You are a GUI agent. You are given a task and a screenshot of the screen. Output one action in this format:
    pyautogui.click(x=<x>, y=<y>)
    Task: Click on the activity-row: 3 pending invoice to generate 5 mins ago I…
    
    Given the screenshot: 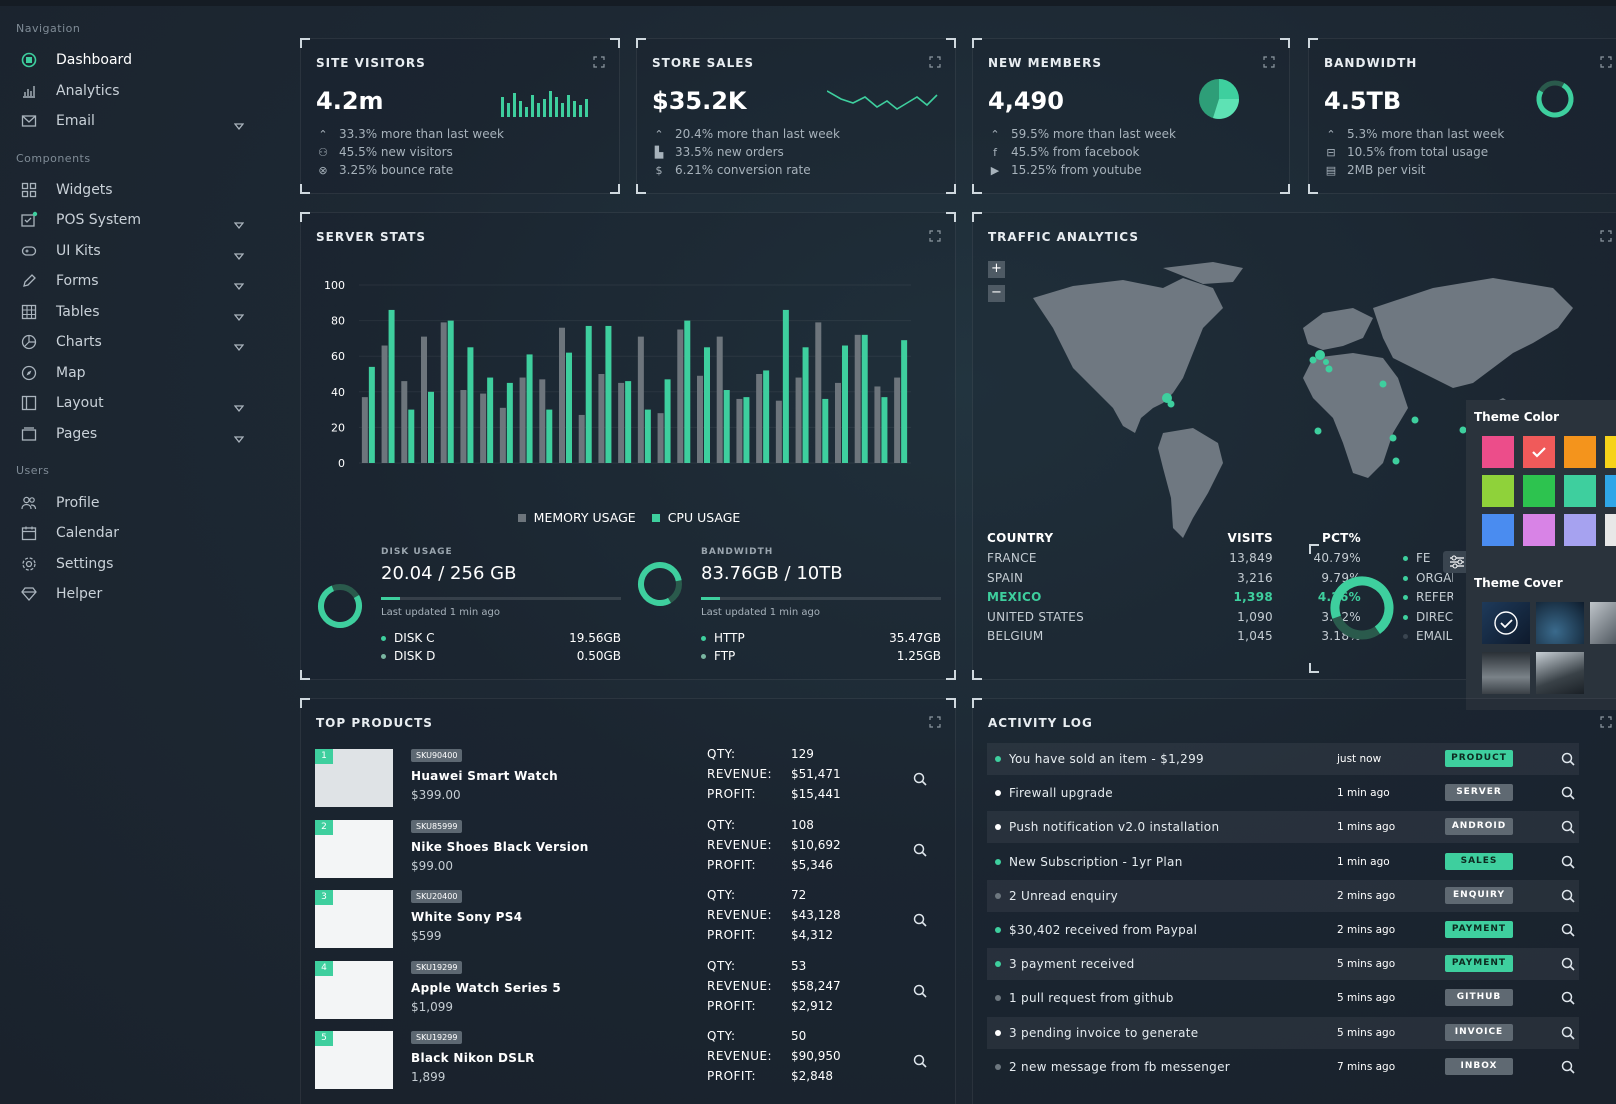 What is the action you would take?
    pyautogui.click(x=1283, y=1032)
    